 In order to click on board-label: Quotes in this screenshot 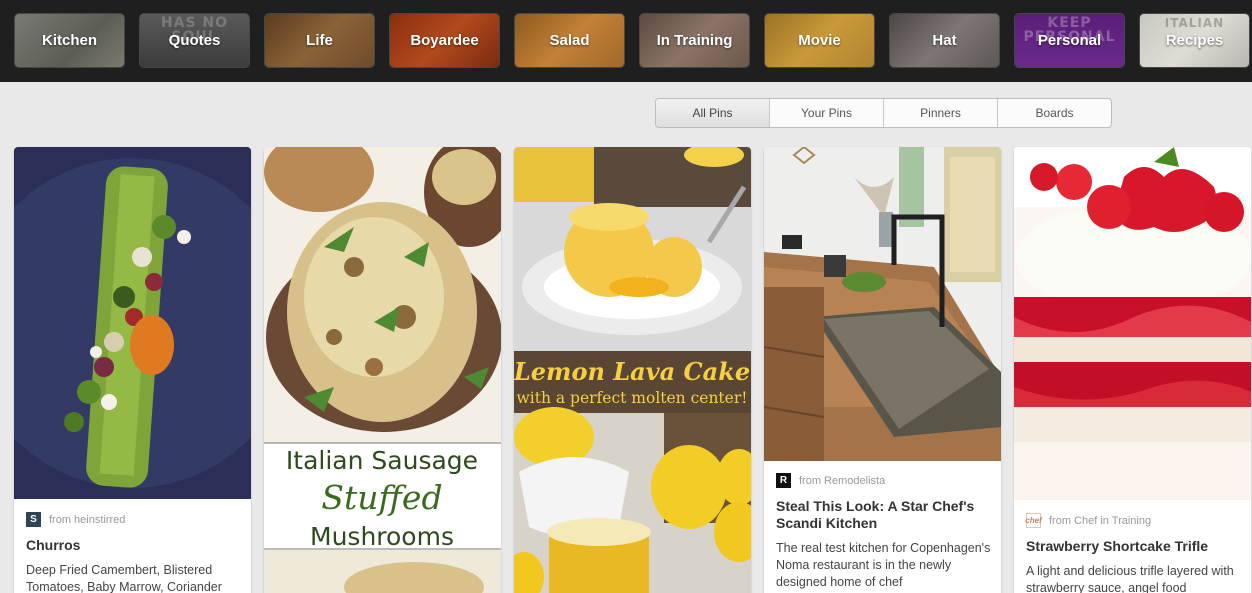, I will do `click(194, 40)`.